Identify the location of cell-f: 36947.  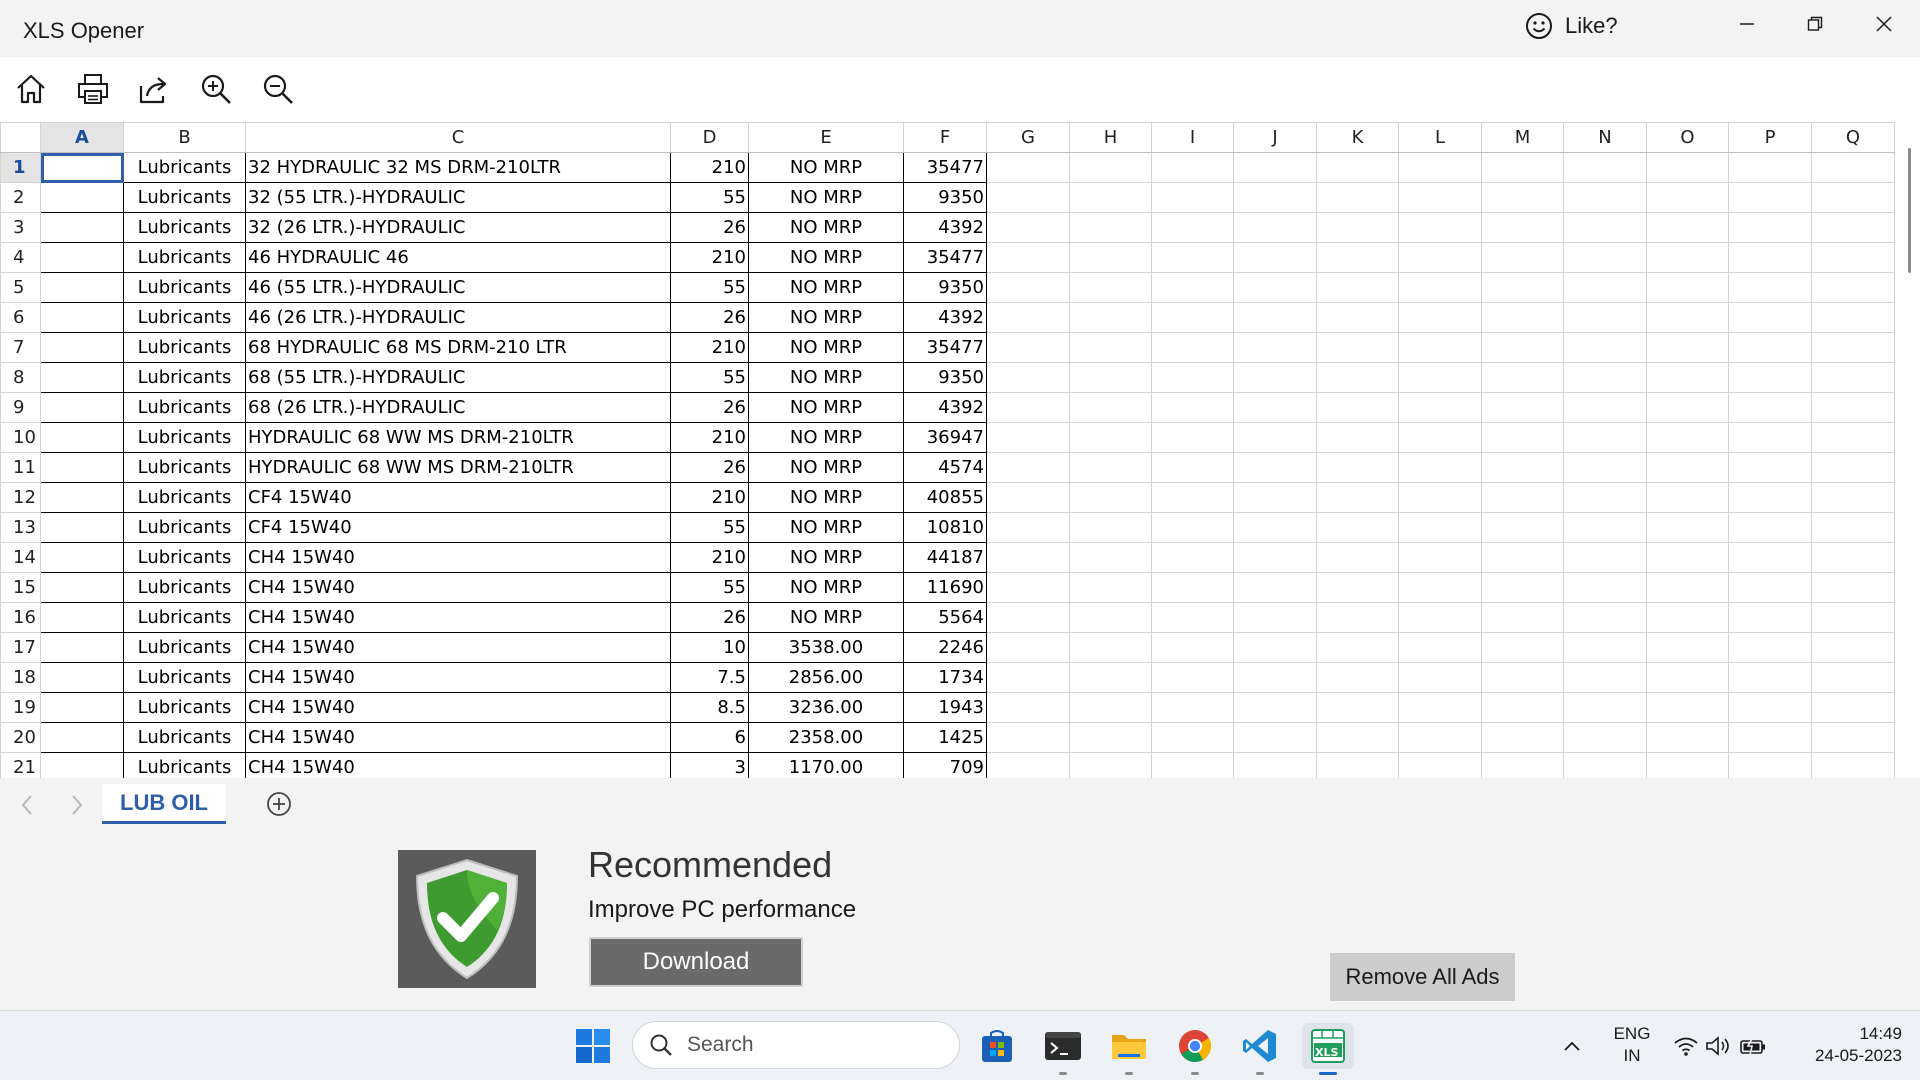
(945, 437).